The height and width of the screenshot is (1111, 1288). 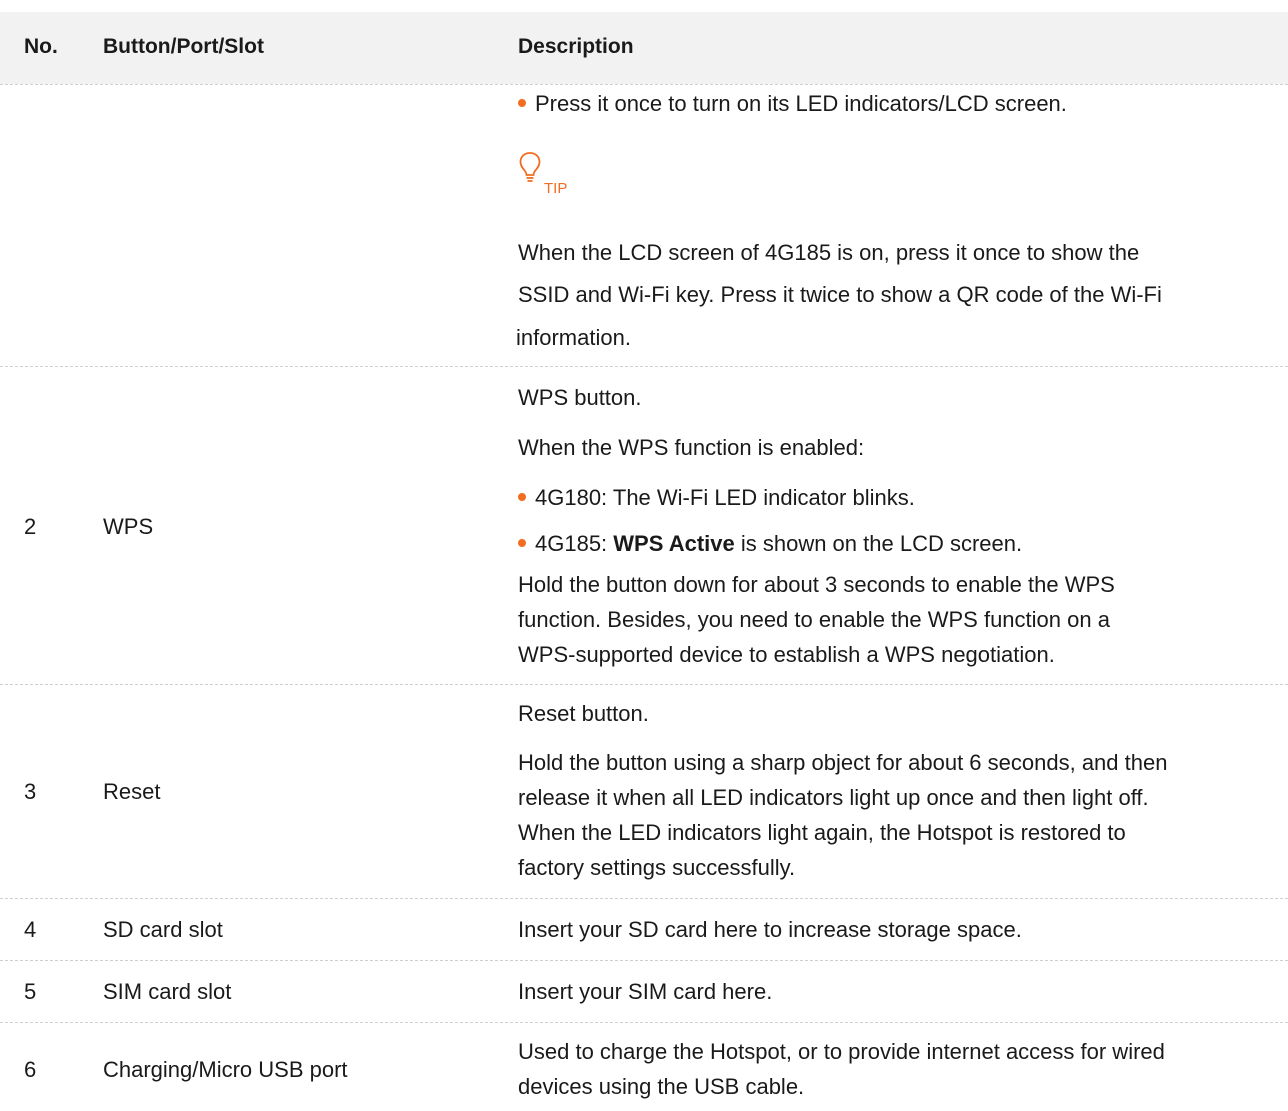 I want to click on row5-item-sim-card-slot: SIM card slot, so click(x=167, y=991).